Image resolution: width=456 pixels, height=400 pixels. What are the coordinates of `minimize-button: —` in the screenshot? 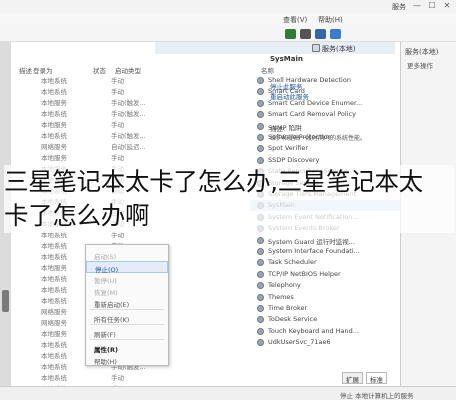 It's located at (417, 6).